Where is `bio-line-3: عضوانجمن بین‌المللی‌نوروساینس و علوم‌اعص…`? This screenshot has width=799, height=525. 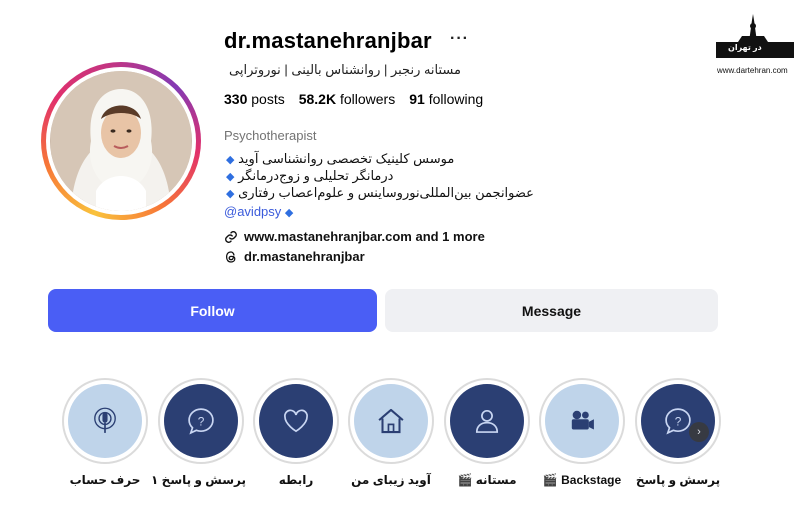 bio-line-3: عضوانجمن بین‌المللی‌نوروساینس و علوم‌اعص… is located at coordinates (380, 193).